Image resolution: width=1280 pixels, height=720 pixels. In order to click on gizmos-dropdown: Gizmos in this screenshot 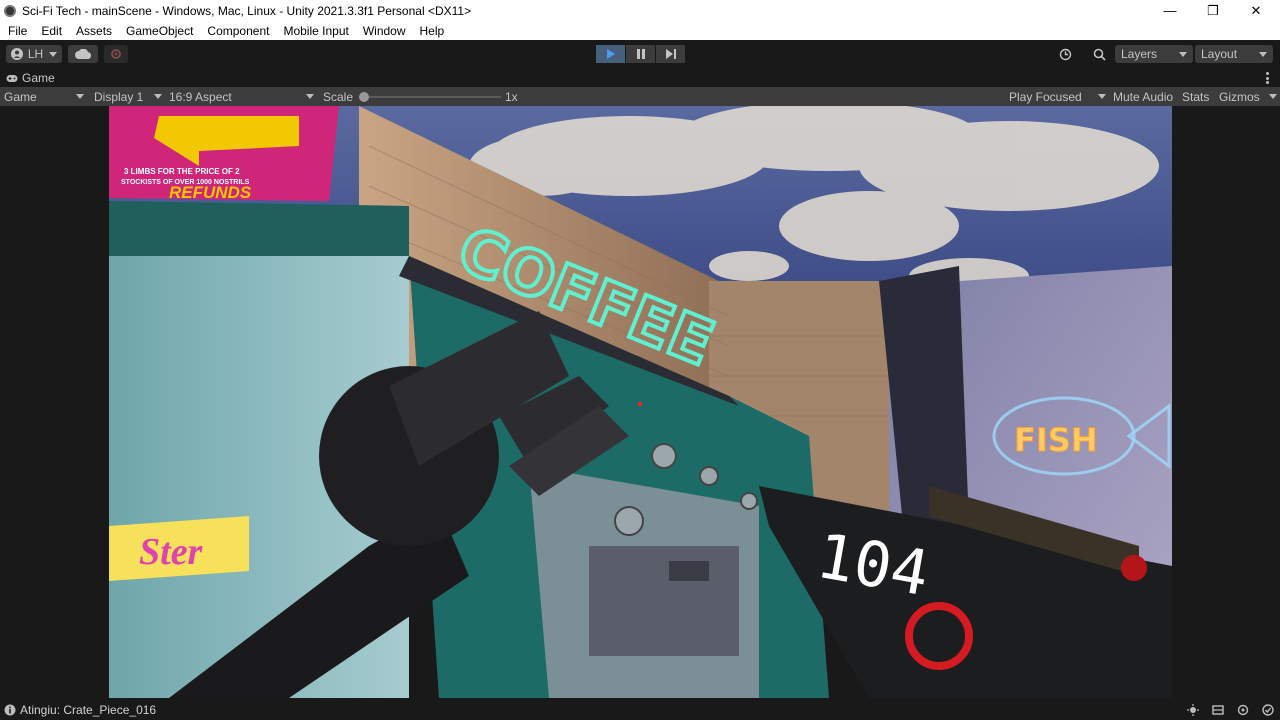, I will do `click(1248, 96)`.